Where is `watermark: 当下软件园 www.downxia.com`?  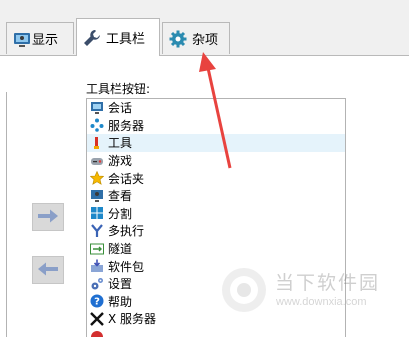
watermark: 当下软件园 www.downxia.com is located at coordinates (310, 294).